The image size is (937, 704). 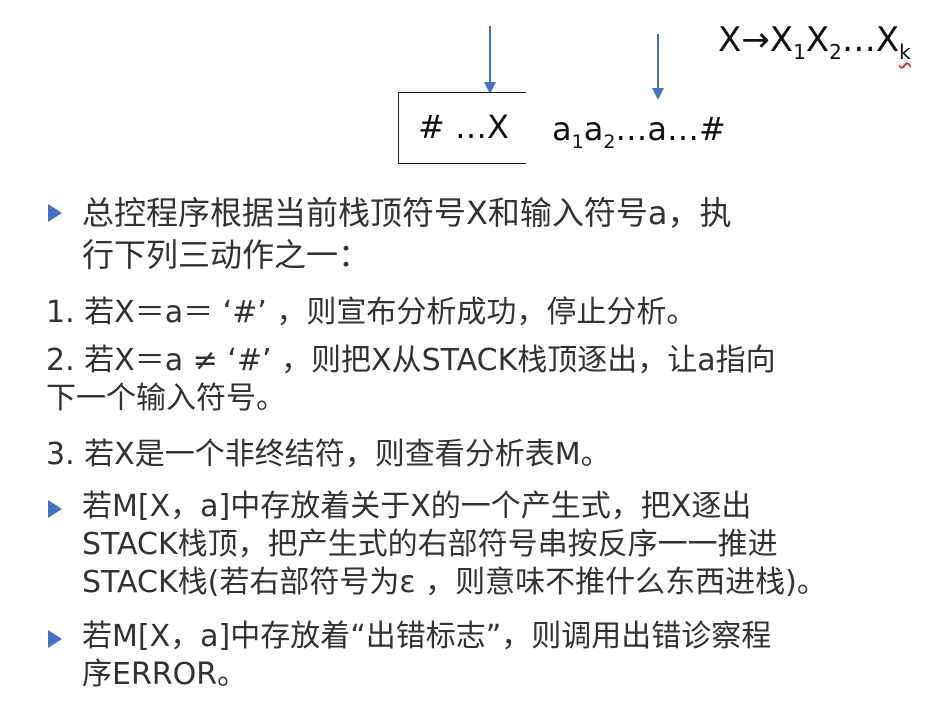 What do you see at coordinates (454, 582) in the screenshot?
I see `bullet-2-line-3: STACK栈(若右部符号为ε ，则意味不推什么东西进栈)。` at bounding box center [454, 582].